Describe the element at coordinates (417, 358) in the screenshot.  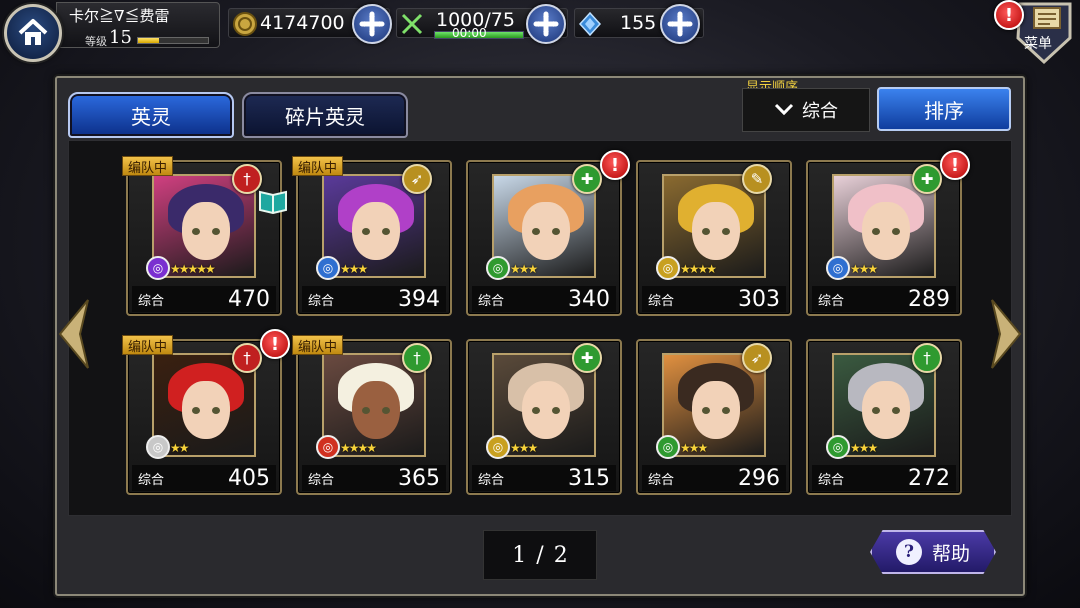
I see `role-sword-icon: †` at that location.